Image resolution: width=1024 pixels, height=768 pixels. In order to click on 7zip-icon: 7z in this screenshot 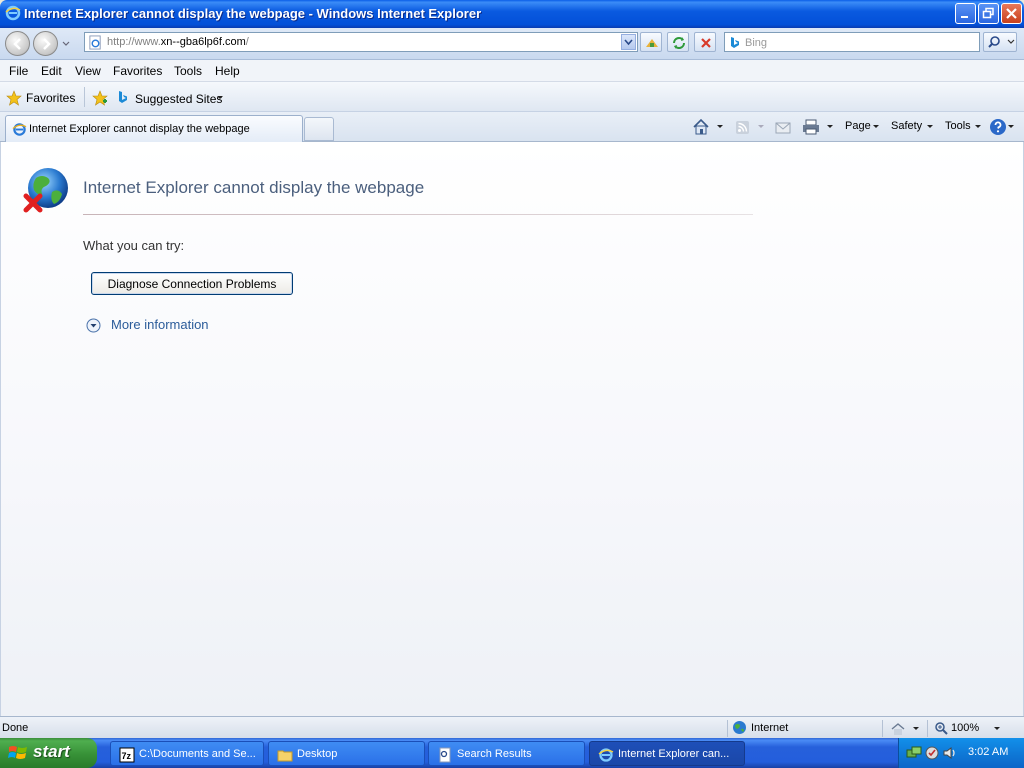, I will do `click(127, 755)`.